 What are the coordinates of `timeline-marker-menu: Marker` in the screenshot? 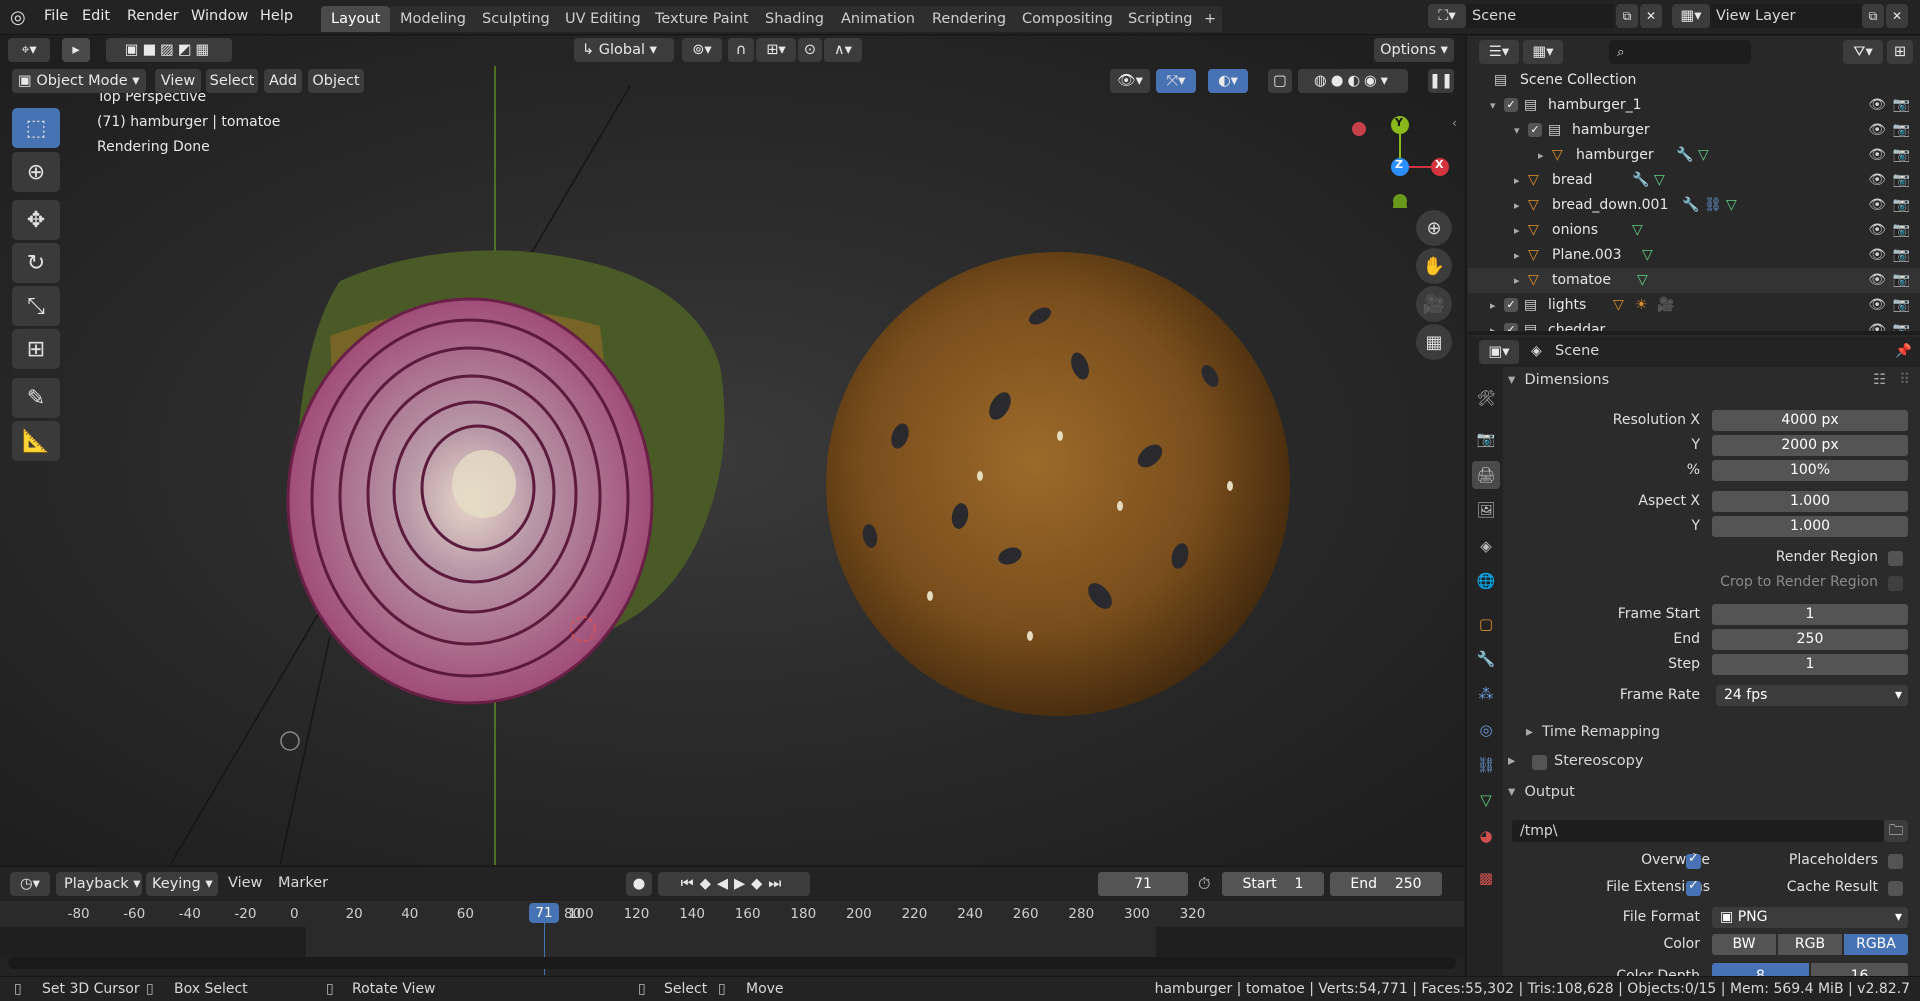 It's located at (303, 883).